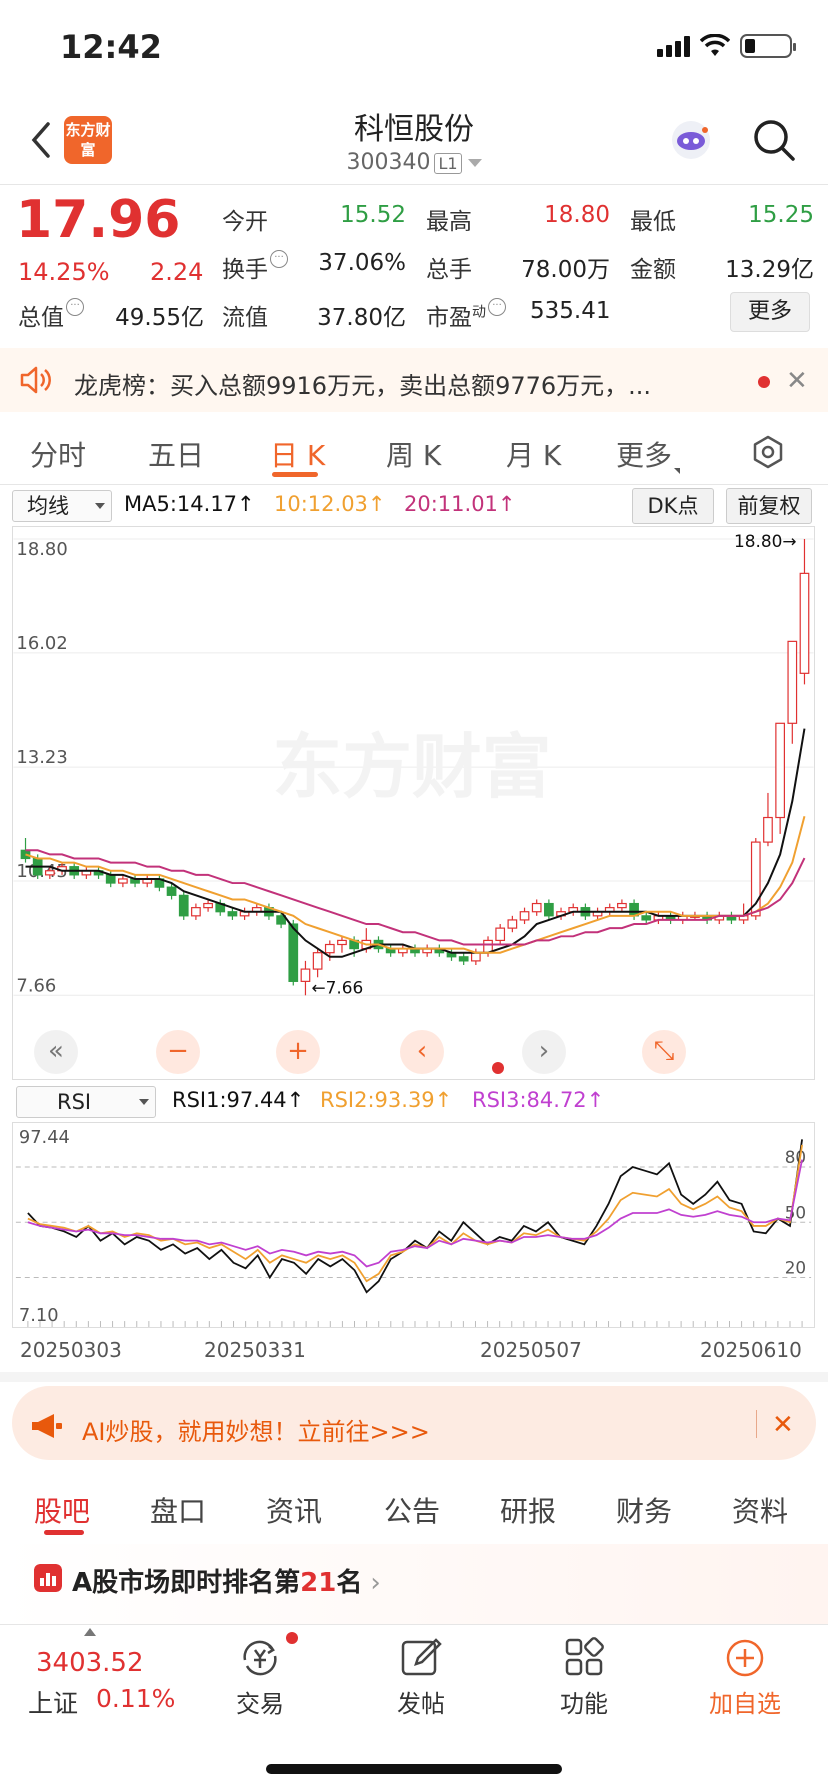  Describe the element at coordinates (297, 454) in the screenshot. I see `tab-daily-k: 日 K` at that location.